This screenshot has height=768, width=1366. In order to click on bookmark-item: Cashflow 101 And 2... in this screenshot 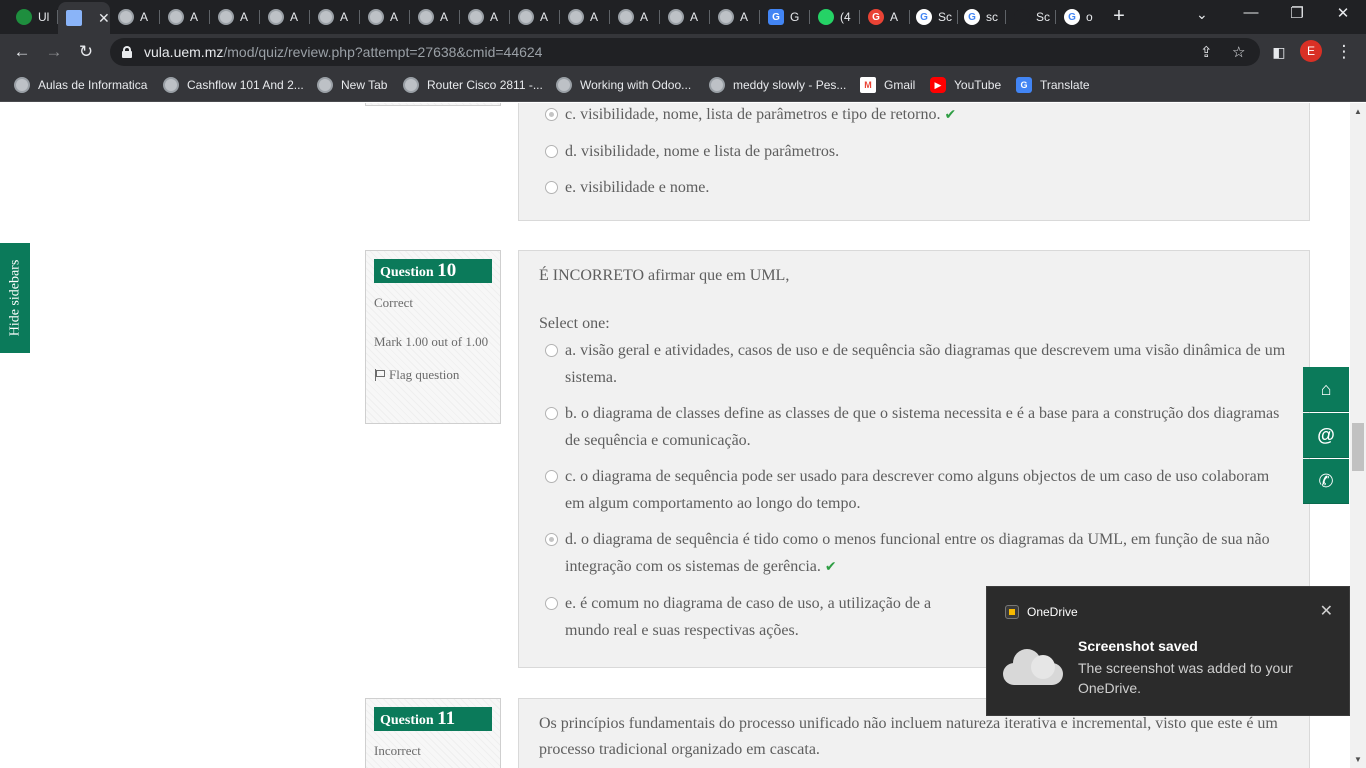, I will do `click(233, 85)`.